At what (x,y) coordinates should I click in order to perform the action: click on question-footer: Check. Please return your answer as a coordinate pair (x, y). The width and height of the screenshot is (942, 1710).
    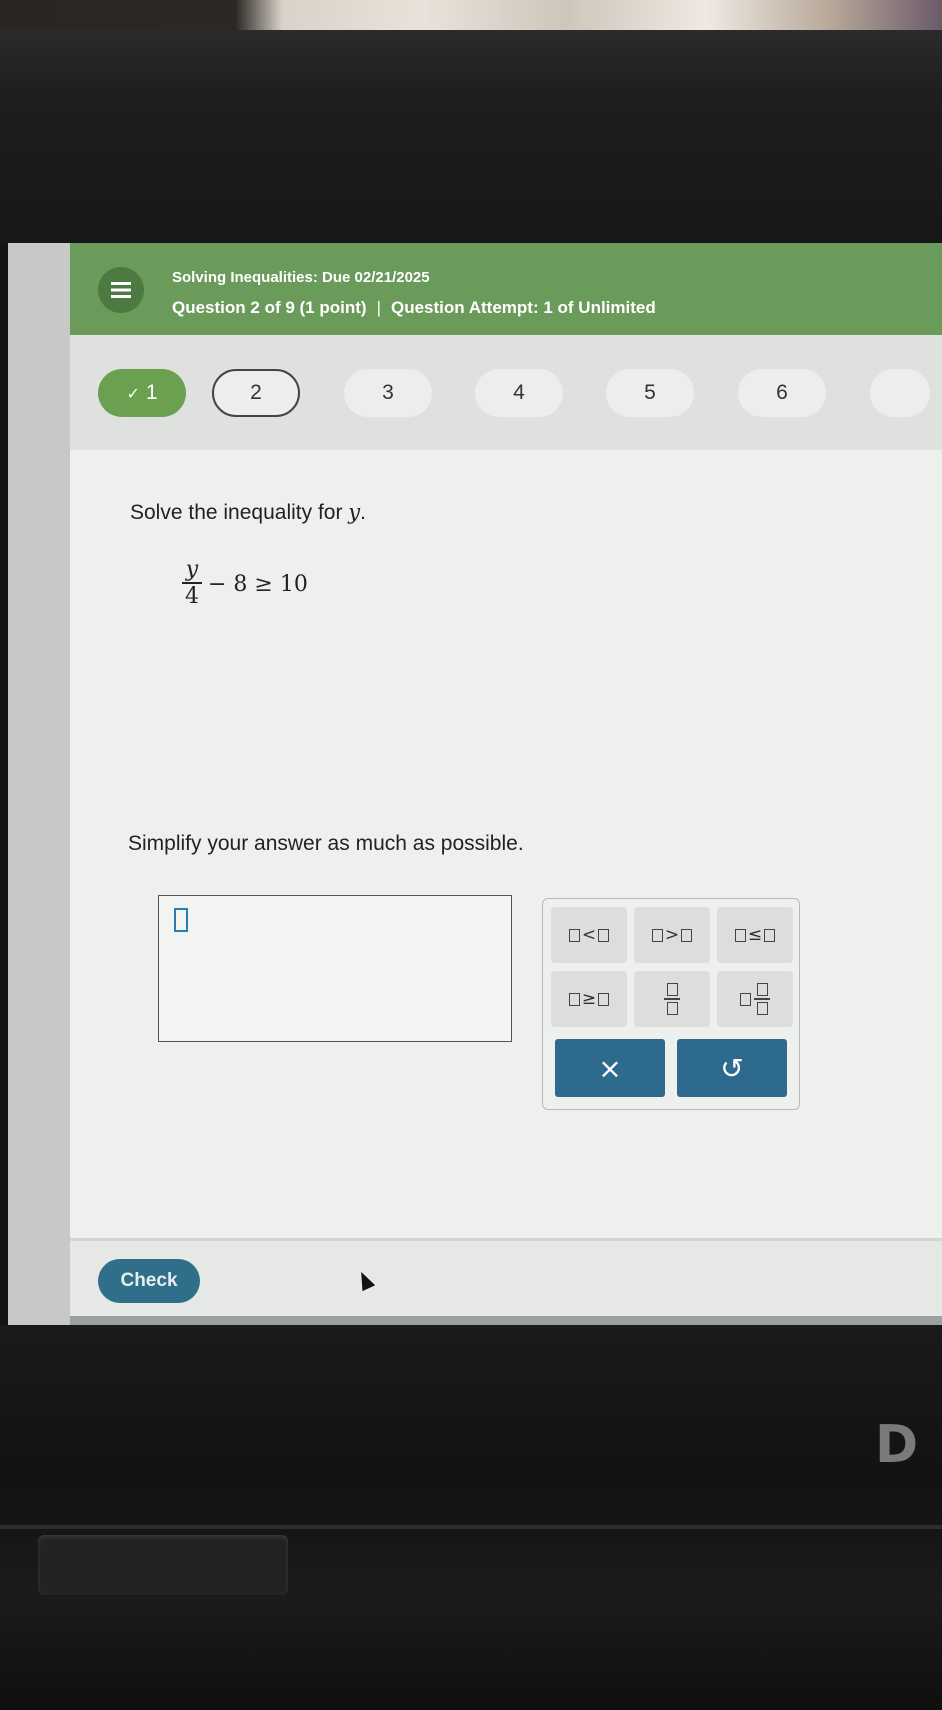
    Looking at the image, I should click on (506, 1277).